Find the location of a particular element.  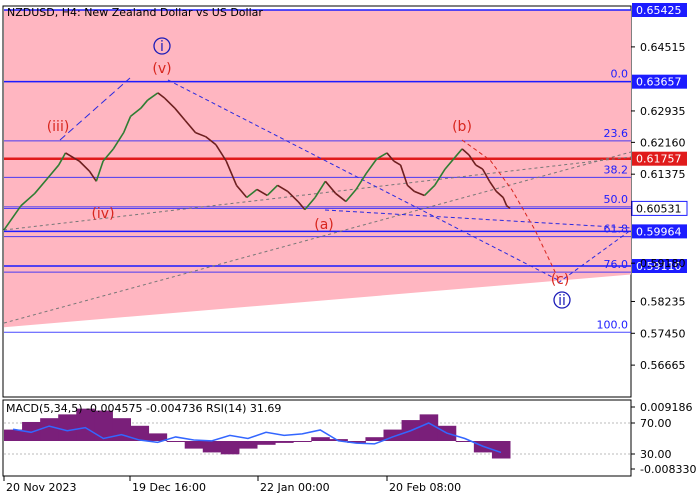

wave-label-text: (iii) is located at coordinates (58, 127).